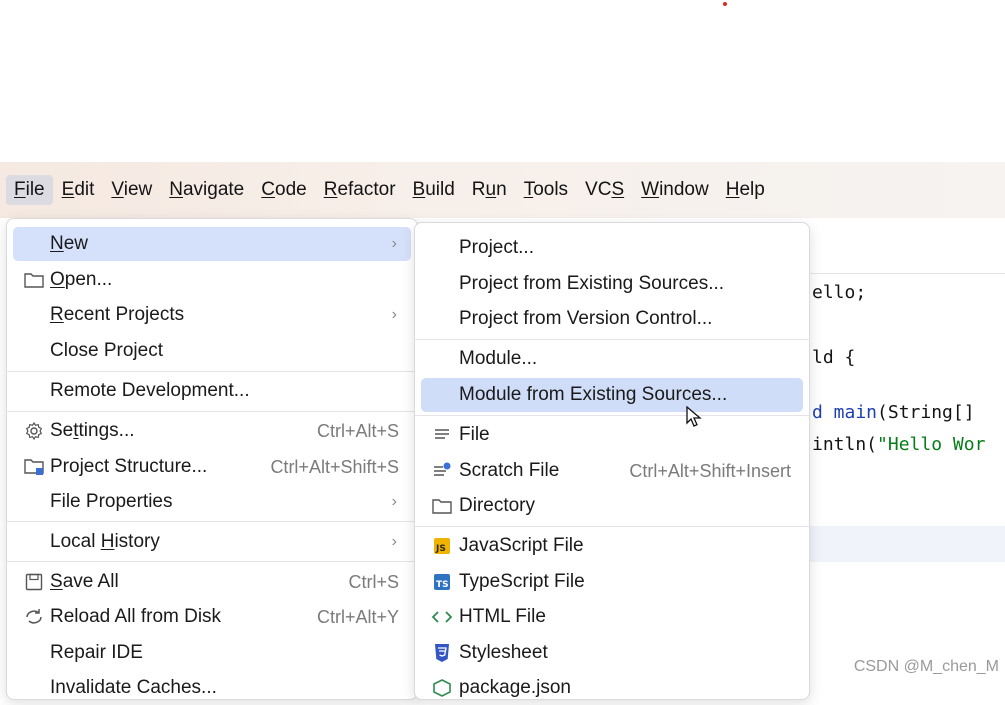 The image size is (1005, 705). Describe the element at coordinates (334, 466) in the screenshot. I see `project-structure-shortcut: Ctrl+Alt+Shift+S` at that location.